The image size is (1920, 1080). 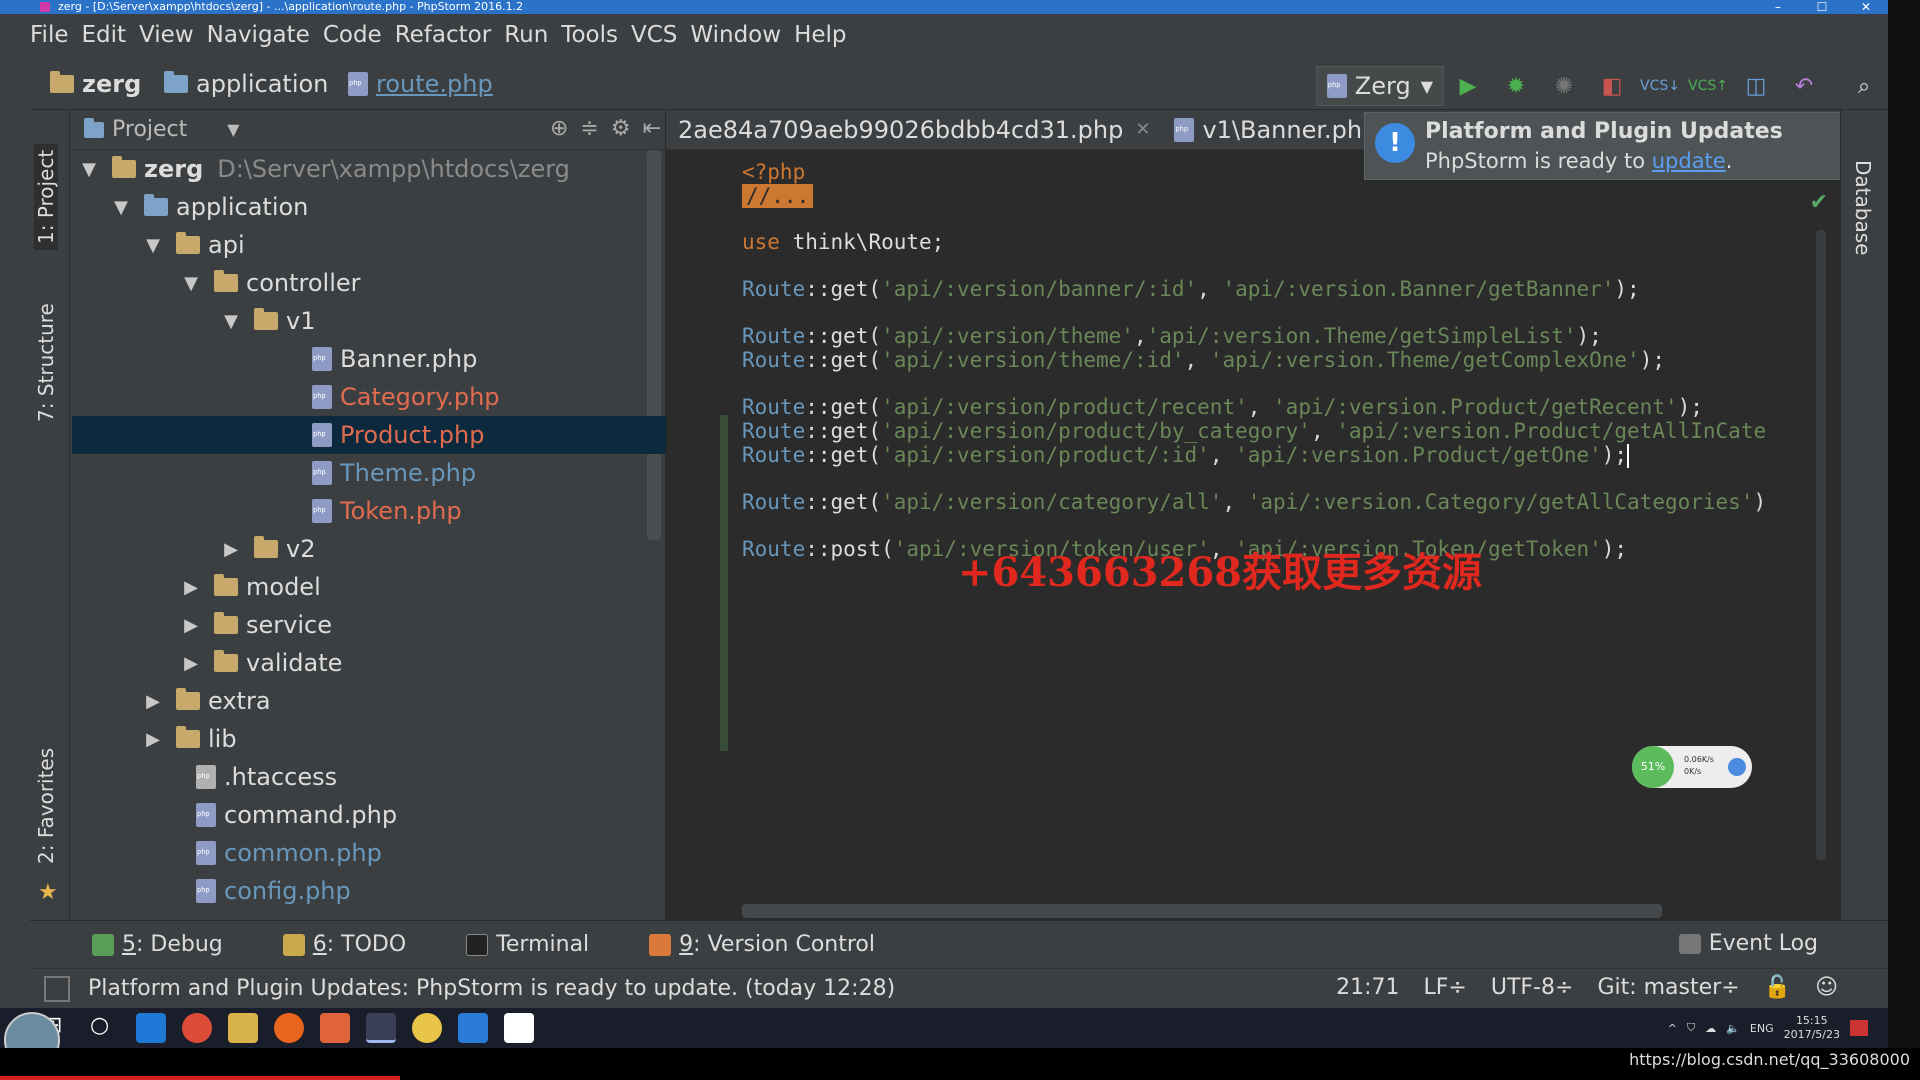 What do you see at coordinates (1668, 987) in the screenshot?
I see `git-branch: Git: master÷` at bounding box center [1668, 987].